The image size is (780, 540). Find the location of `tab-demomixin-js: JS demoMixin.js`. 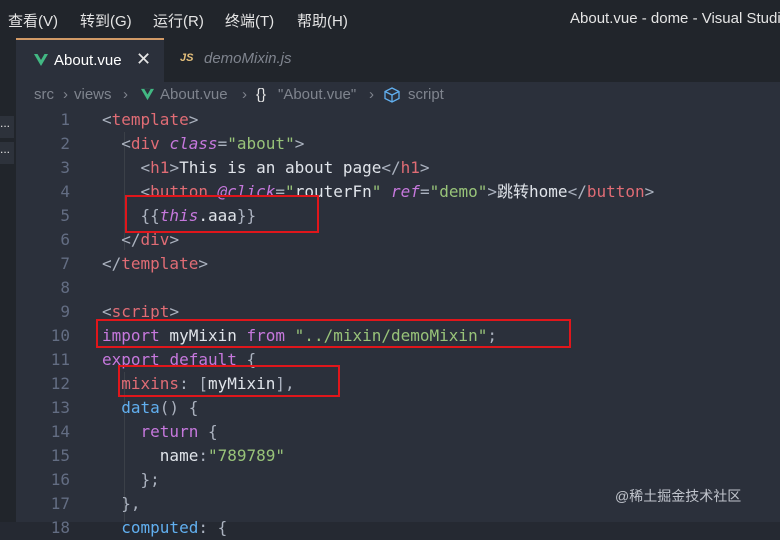

tab-demomixin-js: JS demoMixin.js is located at coordinates (249, 60).